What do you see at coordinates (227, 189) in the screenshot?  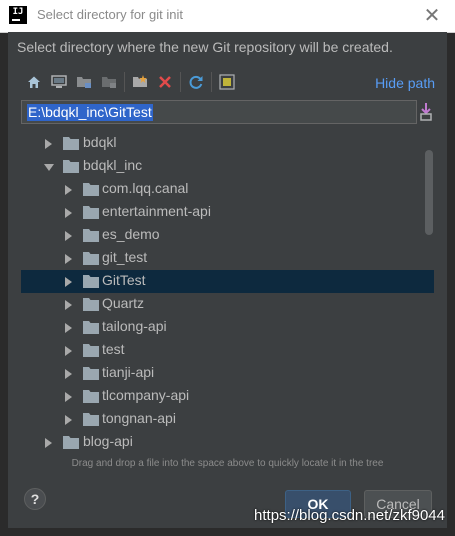 I see `tree-row-com-lqq-canal: com.lqq.canal` at bounding box center [227, 189].